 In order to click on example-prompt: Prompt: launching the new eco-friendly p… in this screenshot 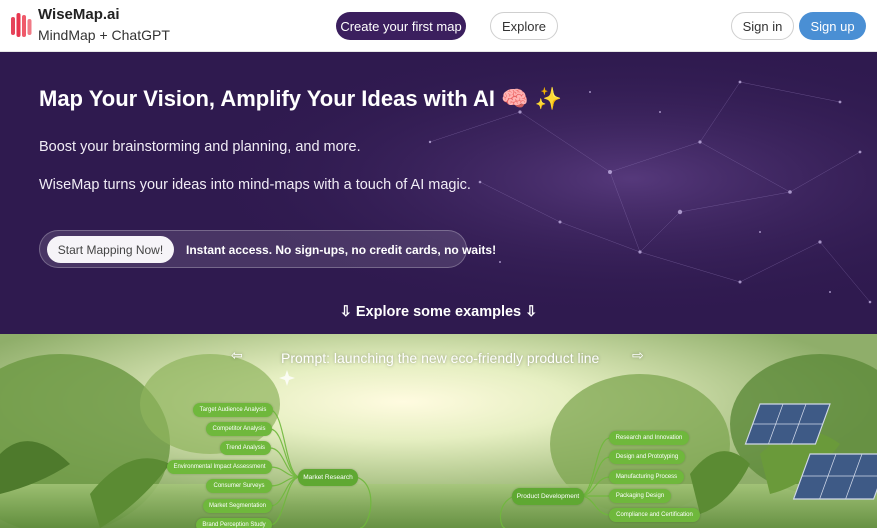, I will do `click(440, 358)`.